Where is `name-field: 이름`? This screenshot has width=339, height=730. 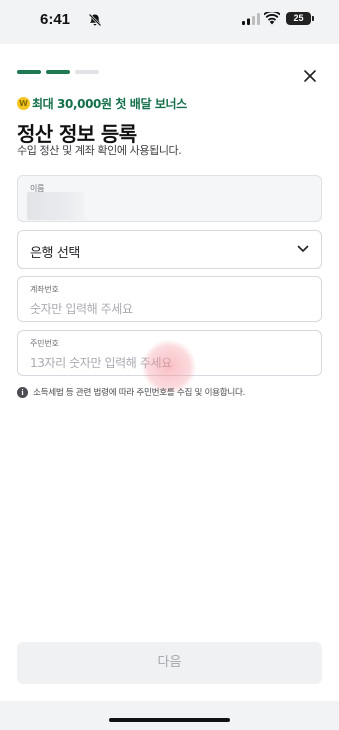
name-field: 이름 is located at coordinates (169, 198).